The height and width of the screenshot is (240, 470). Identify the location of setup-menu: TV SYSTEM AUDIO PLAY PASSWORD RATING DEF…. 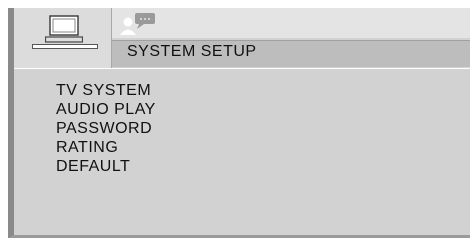
(106, 128).